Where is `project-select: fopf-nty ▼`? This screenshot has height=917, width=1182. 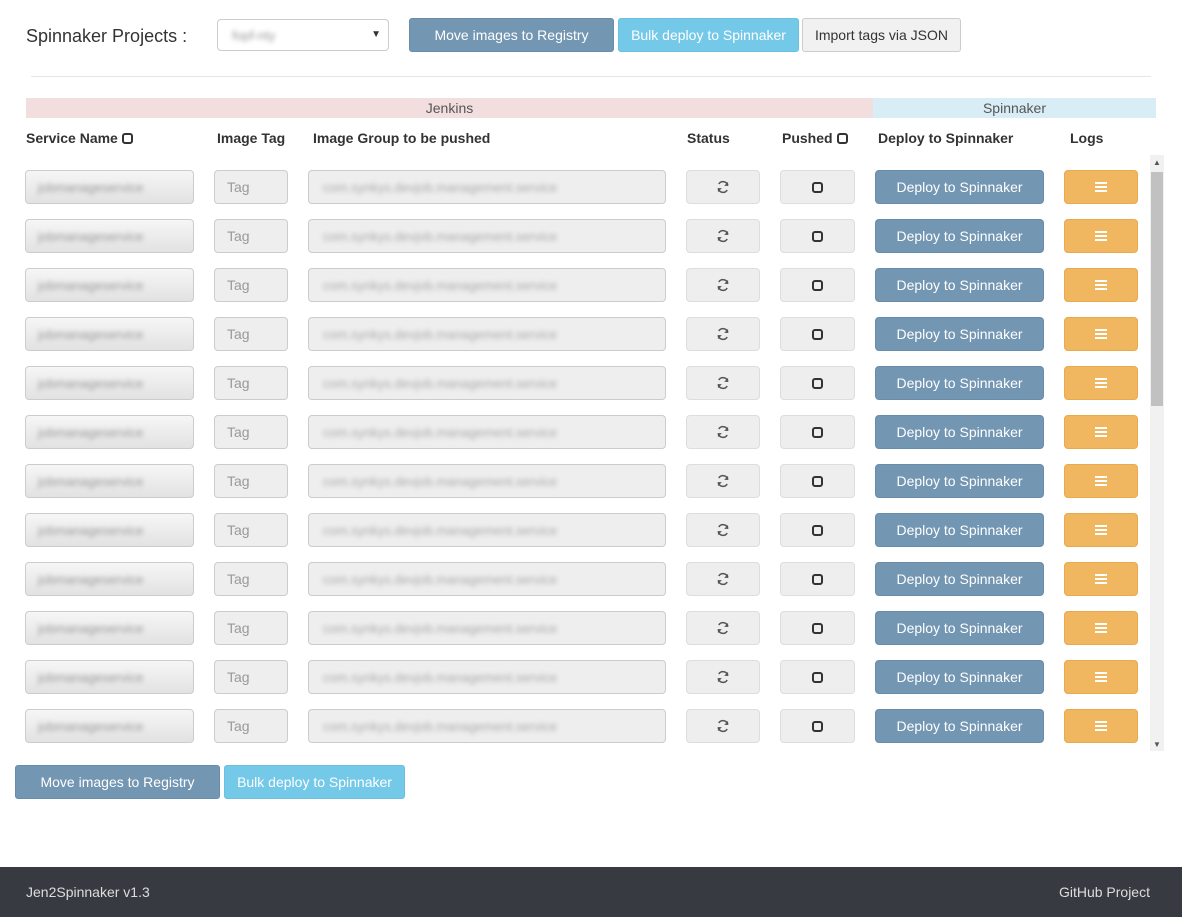
project-select: fopf-nty ▼ is located at coordinates (303, 35).